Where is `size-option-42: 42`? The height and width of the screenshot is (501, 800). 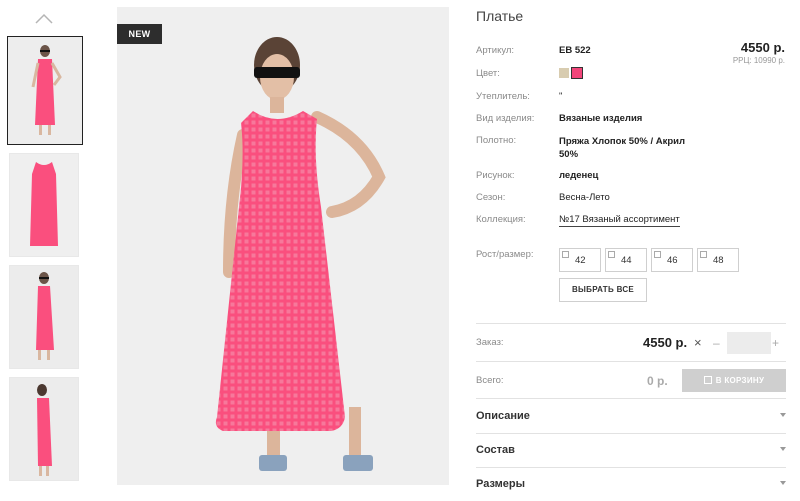 size-option-42: 42 is located at coordinates (580, 260).